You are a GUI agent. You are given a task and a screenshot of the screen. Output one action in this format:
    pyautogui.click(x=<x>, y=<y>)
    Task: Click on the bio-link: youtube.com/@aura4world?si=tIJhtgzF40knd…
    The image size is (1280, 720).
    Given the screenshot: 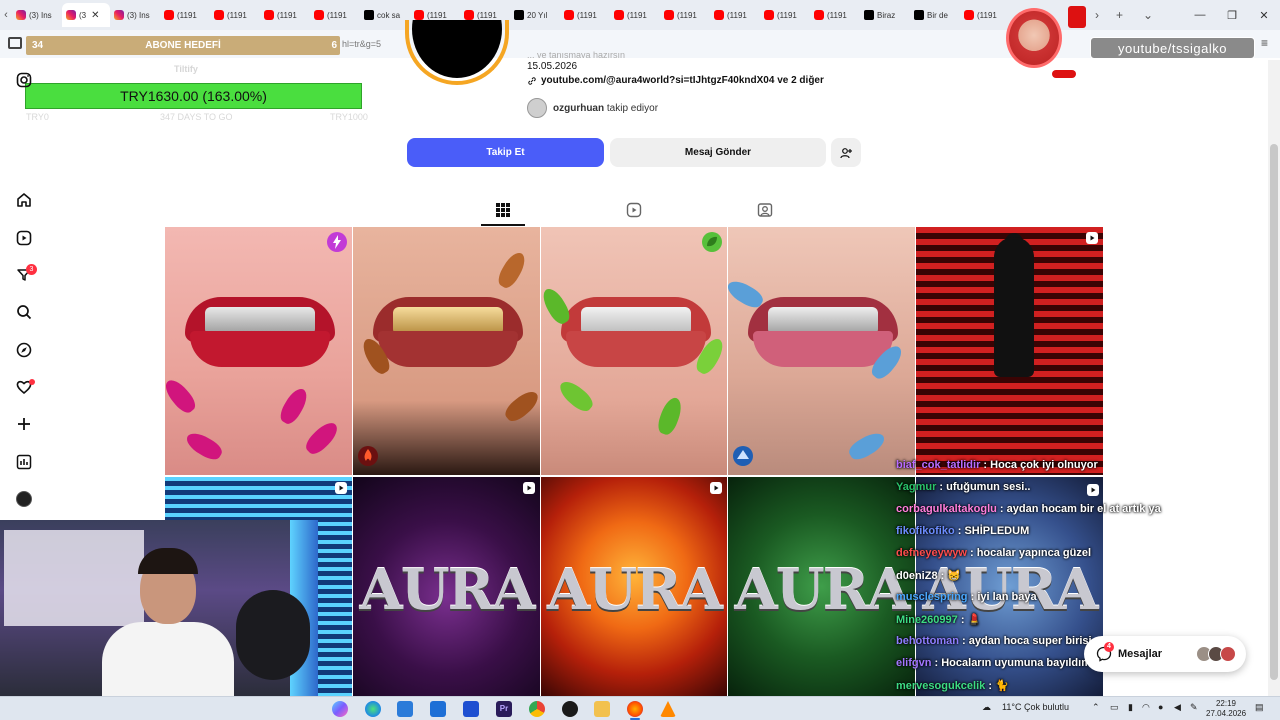 What is the action you would take?
    pyautogui.click(x=675, y=80)
    